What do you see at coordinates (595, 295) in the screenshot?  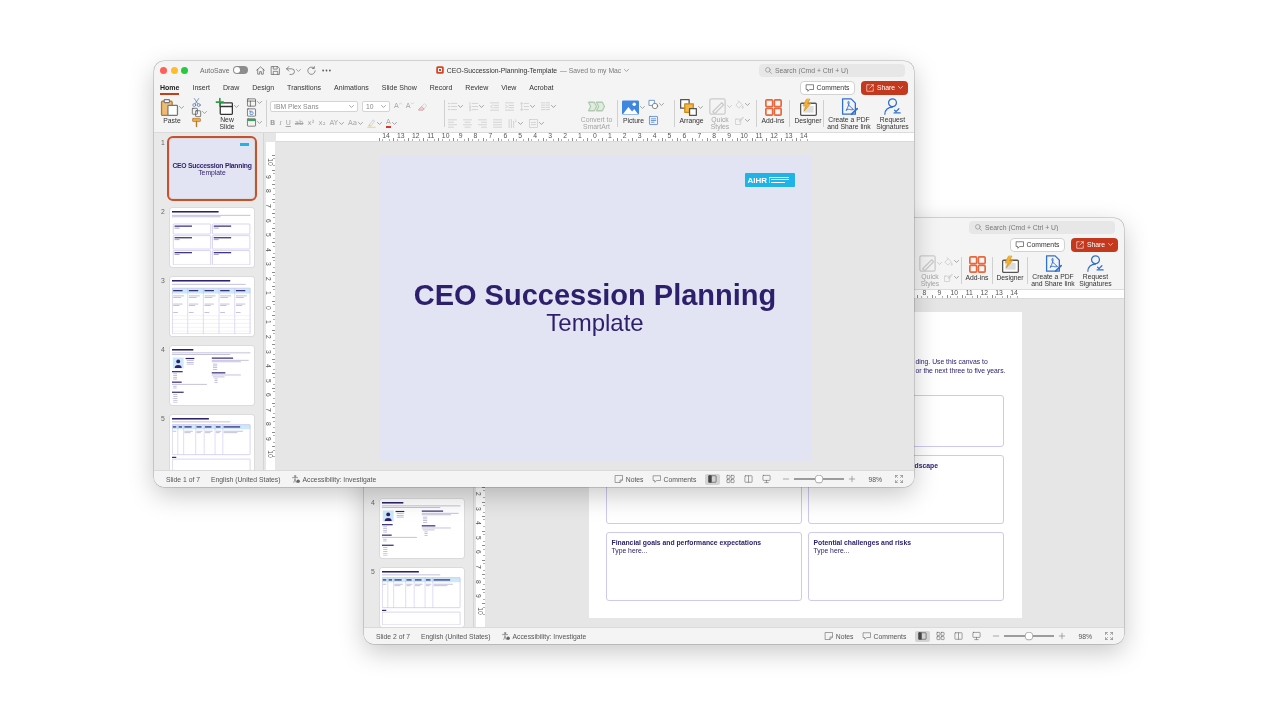 I see `slide-title: CEO Succession Planning` at bounding box center [595, 295].